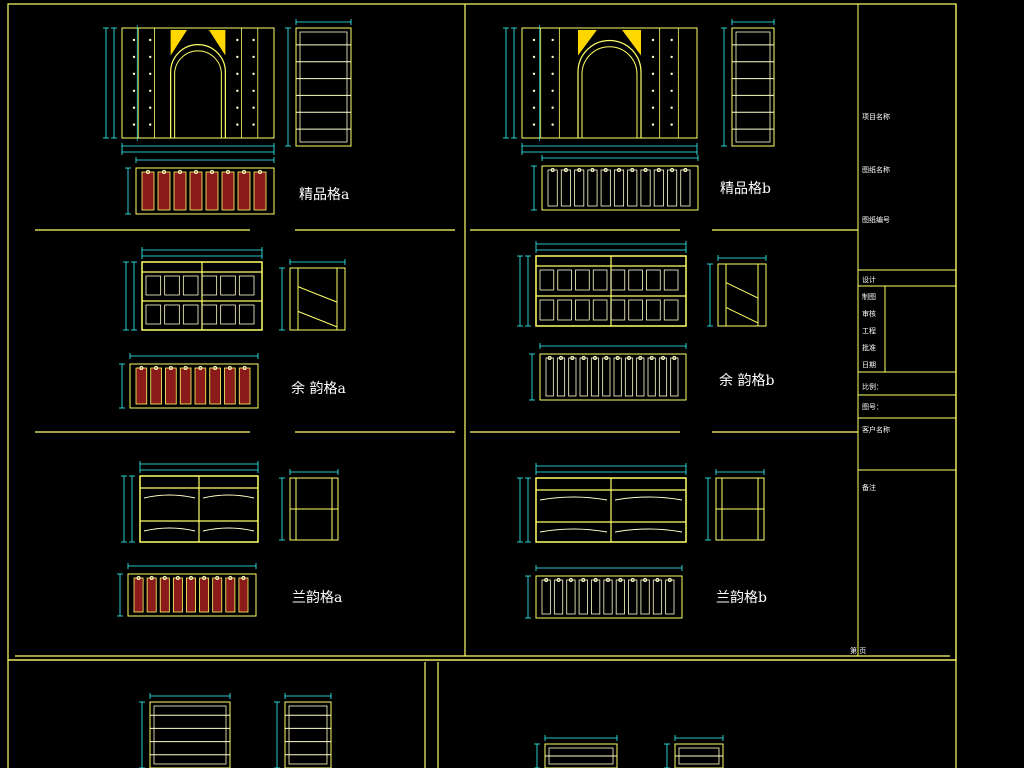  Describe the element at coordinates (869, 314) in the screenshot. I see `tb-check: 审核` at that location.